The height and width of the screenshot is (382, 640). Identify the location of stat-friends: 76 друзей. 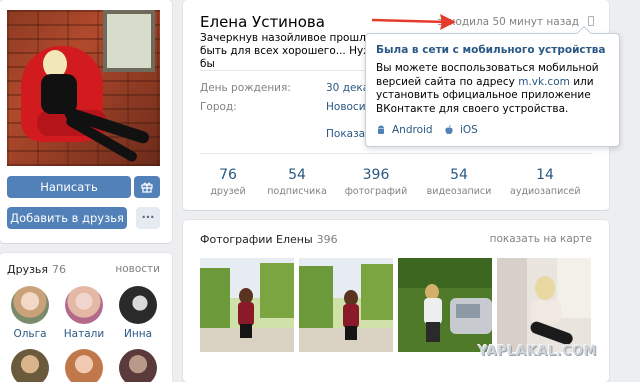
(228, 182).